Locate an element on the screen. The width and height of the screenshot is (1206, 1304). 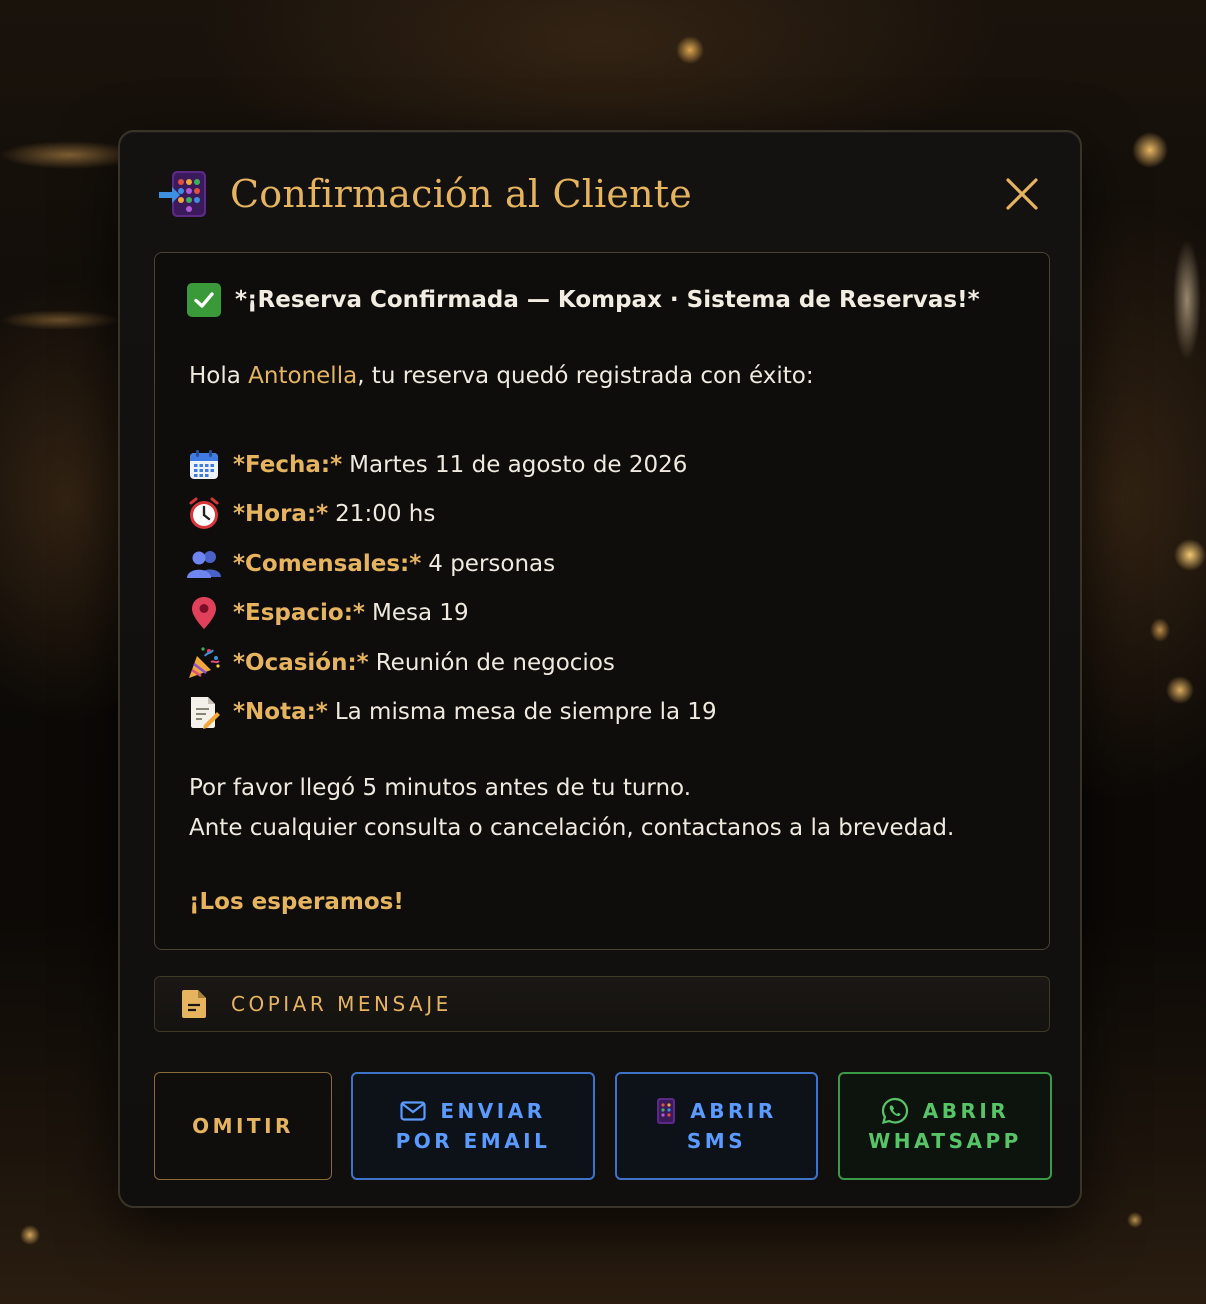
detail-label: *Hora:* is located at coordinates (281, 514).